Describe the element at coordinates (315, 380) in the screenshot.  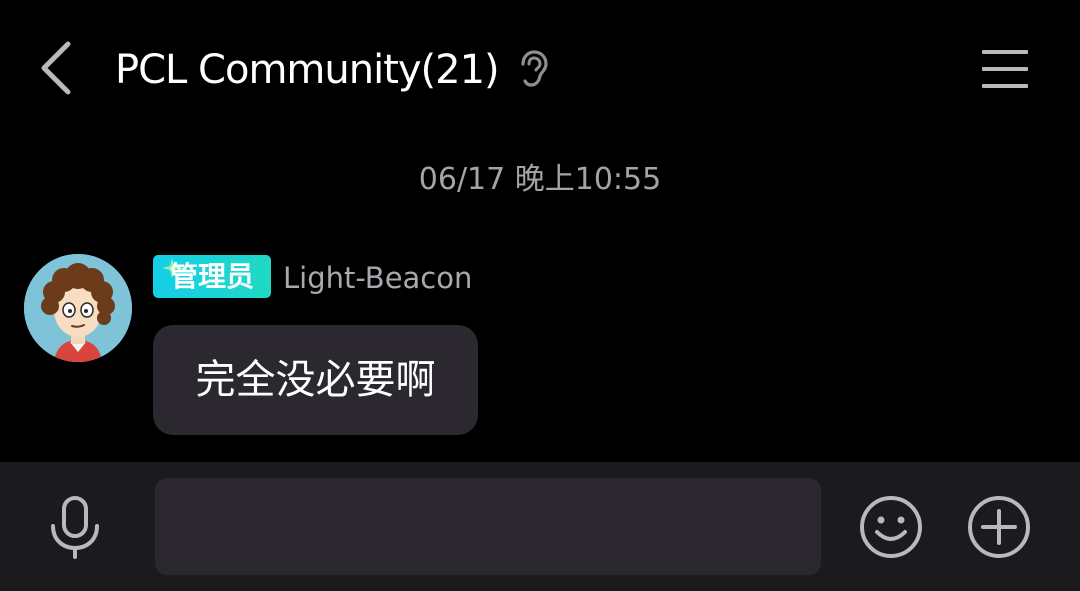
I see `message-bubble: 完全没必要啊` at that location.